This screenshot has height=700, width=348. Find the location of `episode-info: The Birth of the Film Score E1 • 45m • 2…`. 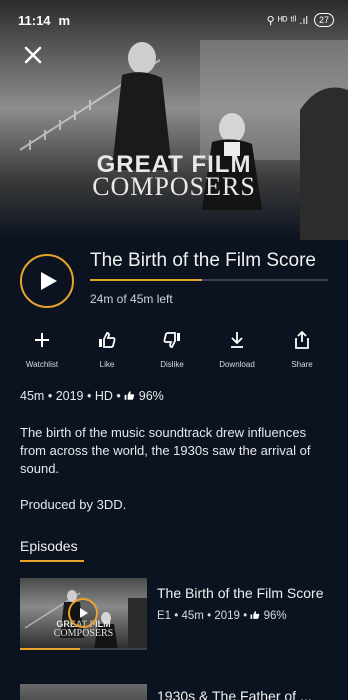

episode-info: The Birth of the Film Score E1 • 45m • 2… is located at coordinates (242, 602).